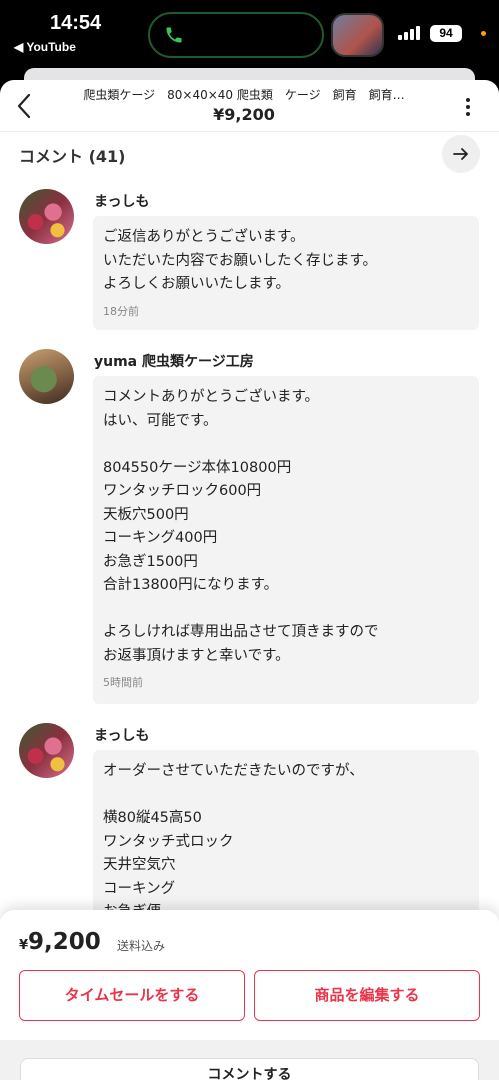  Describe the element at coordinates (174, 35) in the screenshot. I see `phone-call-icon` at that location.